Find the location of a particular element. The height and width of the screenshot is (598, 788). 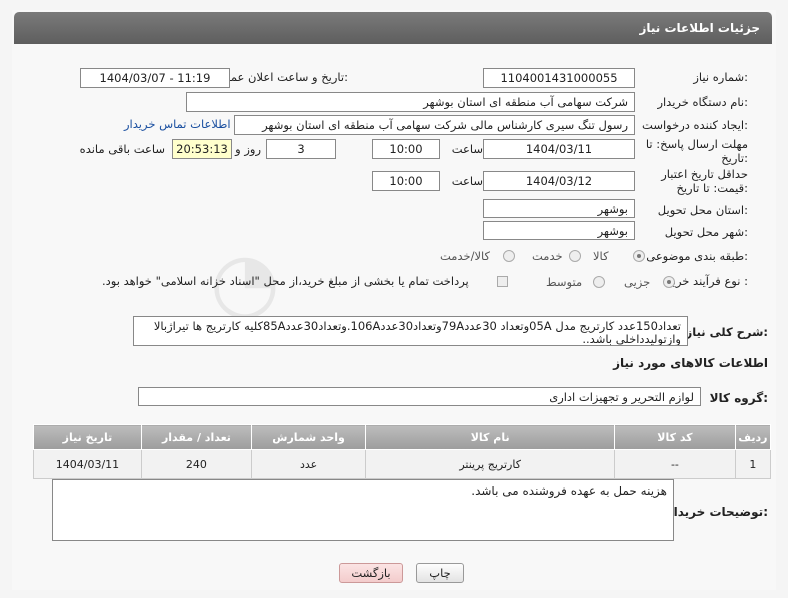

validity-time-field: 10:00 is located at coordinates (406, 181).